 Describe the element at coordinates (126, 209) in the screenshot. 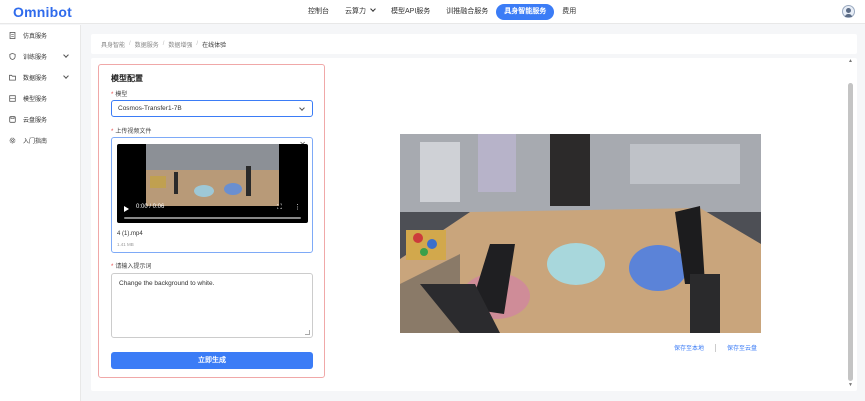

I see `play-icon` at that location.